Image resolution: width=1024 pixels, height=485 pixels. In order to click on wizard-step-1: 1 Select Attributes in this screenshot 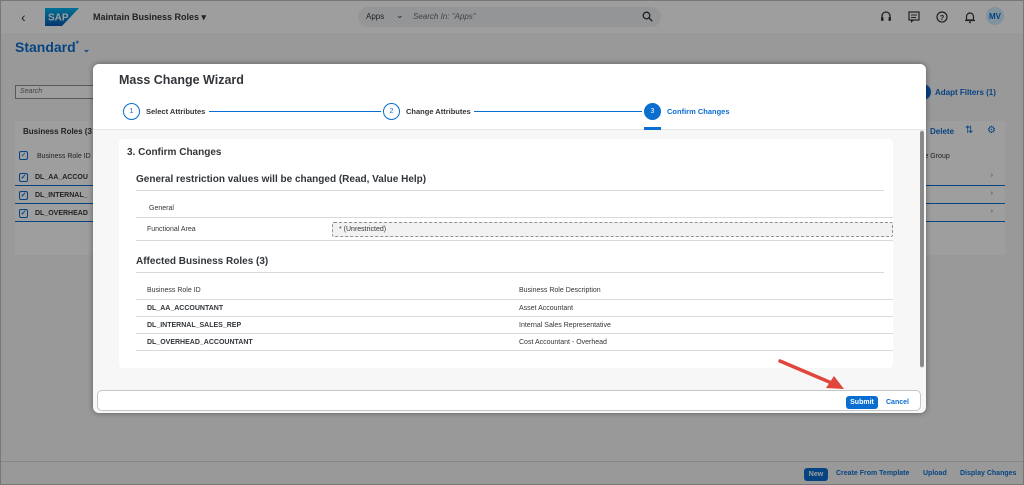, I will do `click(164, 111)`.